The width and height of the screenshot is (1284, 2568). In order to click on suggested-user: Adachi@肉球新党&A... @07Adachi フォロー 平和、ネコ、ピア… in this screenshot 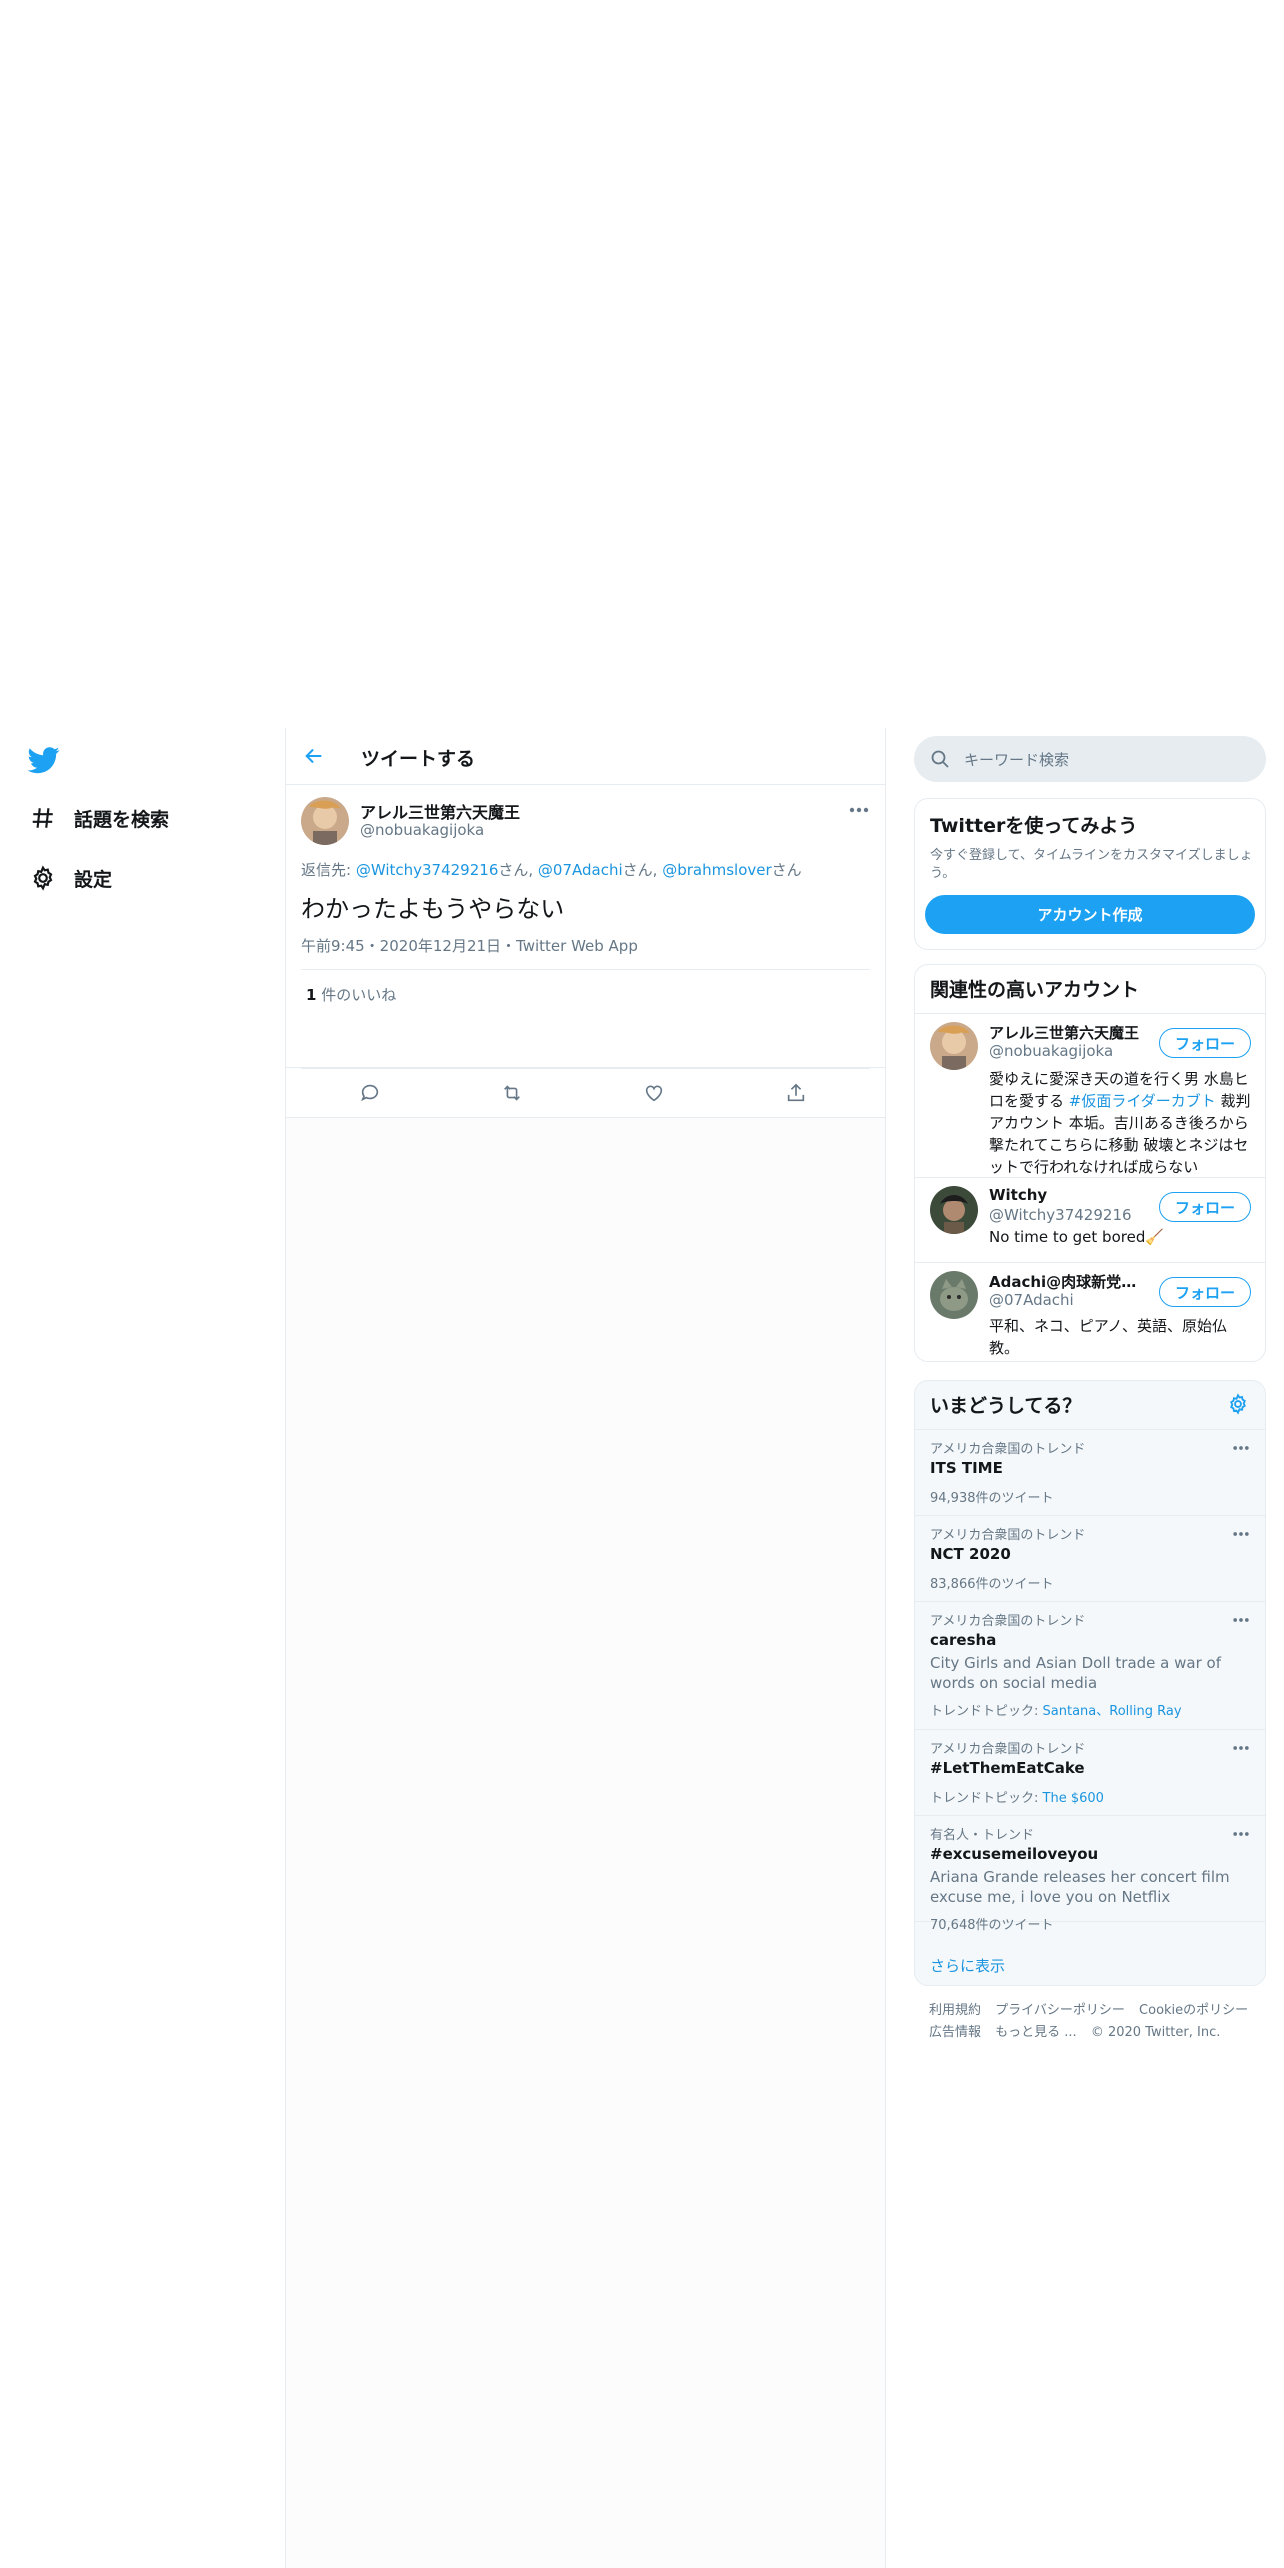, I will do `click(1090, 1312)`.